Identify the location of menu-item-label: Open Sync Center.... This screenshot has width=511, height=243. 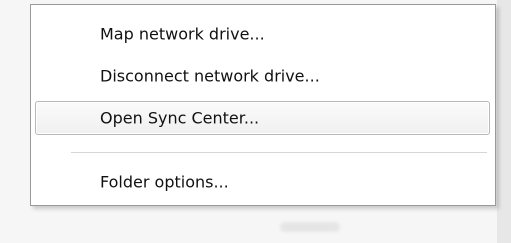
(180, 118).